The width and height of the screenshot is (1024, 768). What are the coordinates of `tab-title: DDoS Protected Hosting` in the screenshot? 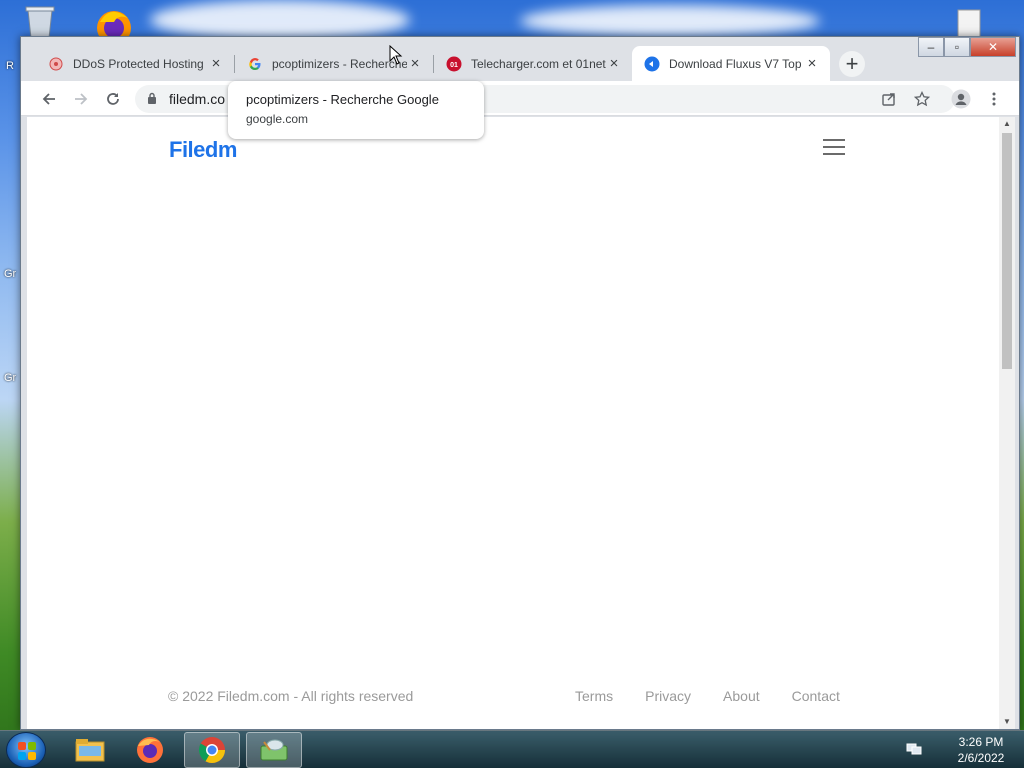 It's located at (138, 63).